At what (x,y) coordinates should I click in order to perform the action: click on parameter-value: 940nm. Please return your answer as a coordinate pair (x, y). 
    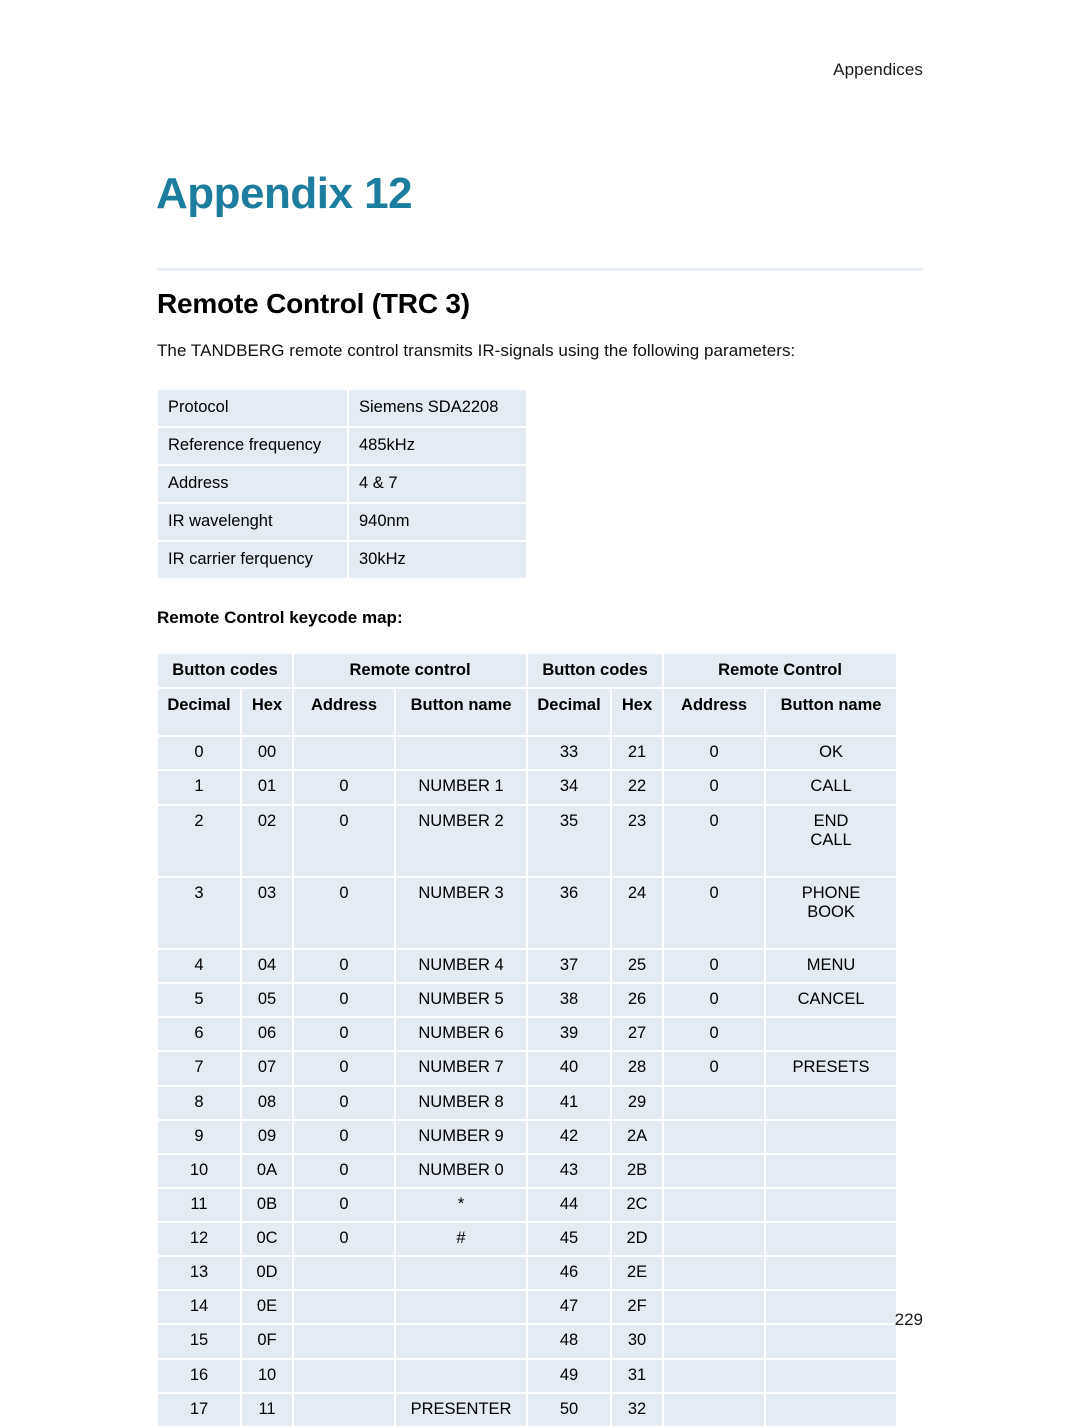
    Looking at the image, I should click on (437, 521).